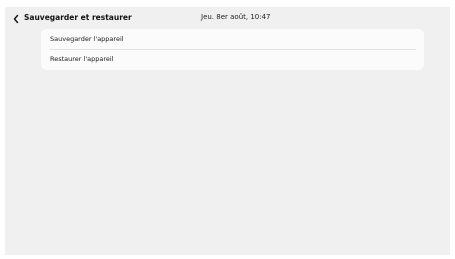 Image resolution: width=455 pixels, height=259 pixels. What do you see at coordinates (78, 17) in the screenshot?
I see `page-title: Sauvegarder et restaurer` at bounding box center [78, 17].